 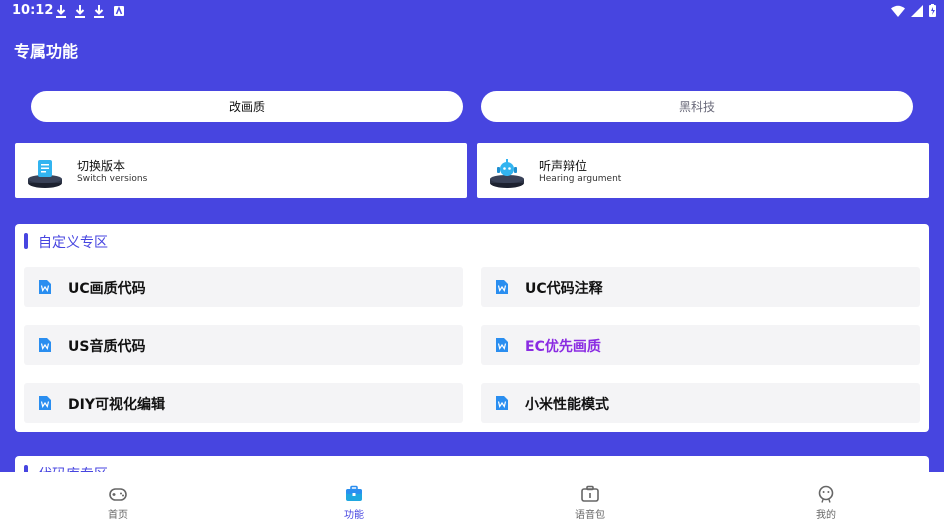 I want to click on list-item-uc-quality-code: UC画质代码, so click(x=243, y=287).